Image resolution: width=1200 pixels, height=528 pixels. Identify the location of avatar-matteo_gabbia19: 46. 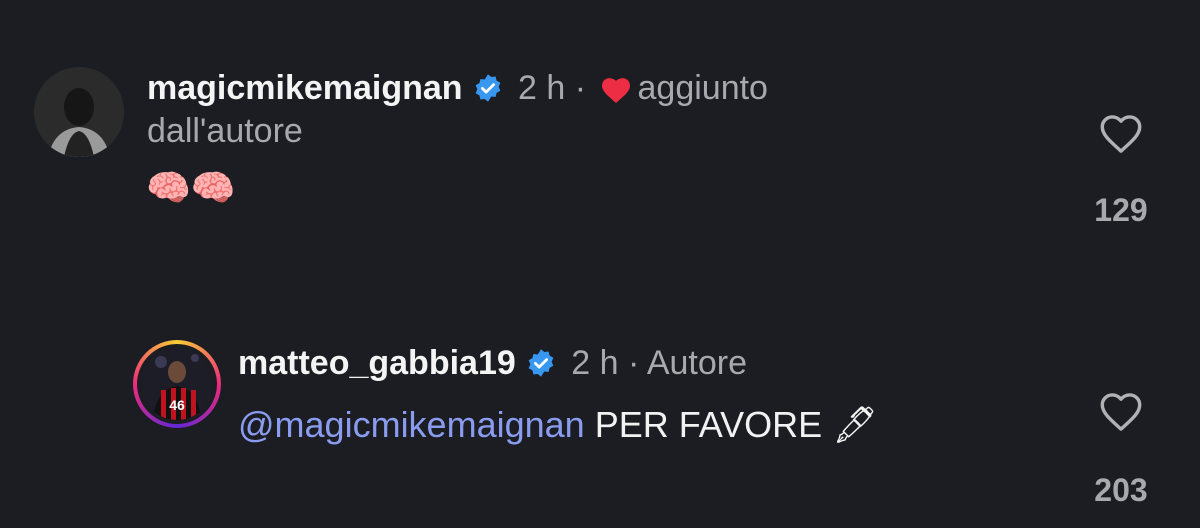
(177, 384).